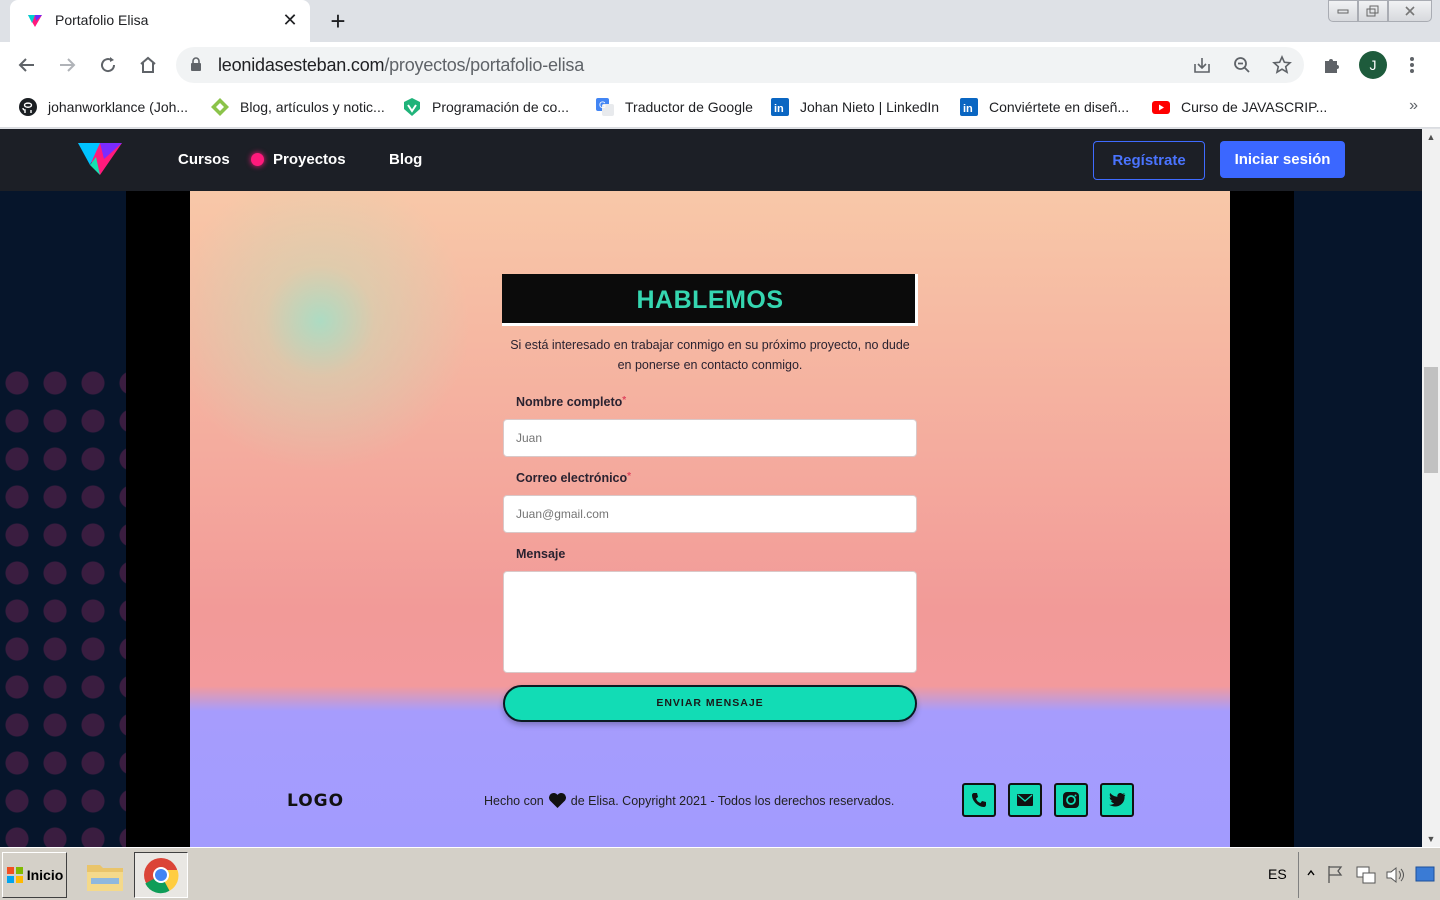 The width and height of the screenshot is (1440, 900). What do you see at coordinates (1277, 874) in the screenshot?
I see `language-indicator: ES` at bounding box center [1277, 874].